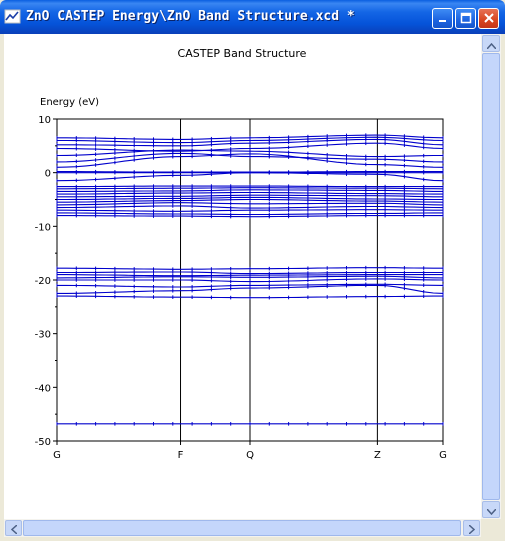 Image resolution: width=505 pixels, height=541 pixels. I want to click on minimize-icon, so click(443, 18).